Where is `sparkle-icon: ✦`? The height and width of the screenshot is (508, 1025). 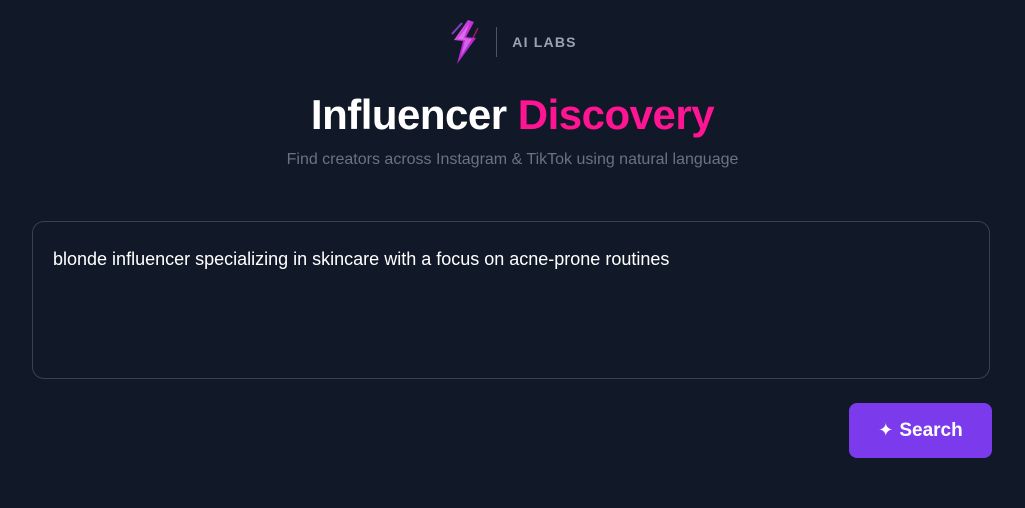 sparkle-icon: ✦ is located at coordinates (886, 430).